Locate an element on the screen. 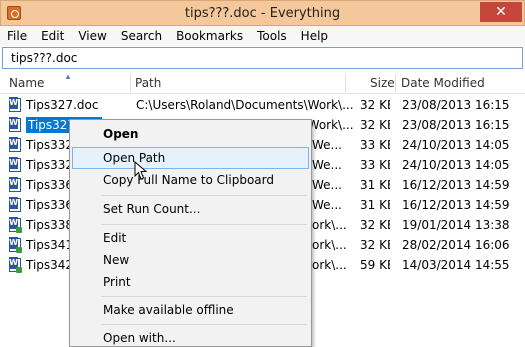 This screenshot has height=347, width=525. menu-bar: File Edit View Search Bookmarks Tools Help is located at coordinates (262, 36).